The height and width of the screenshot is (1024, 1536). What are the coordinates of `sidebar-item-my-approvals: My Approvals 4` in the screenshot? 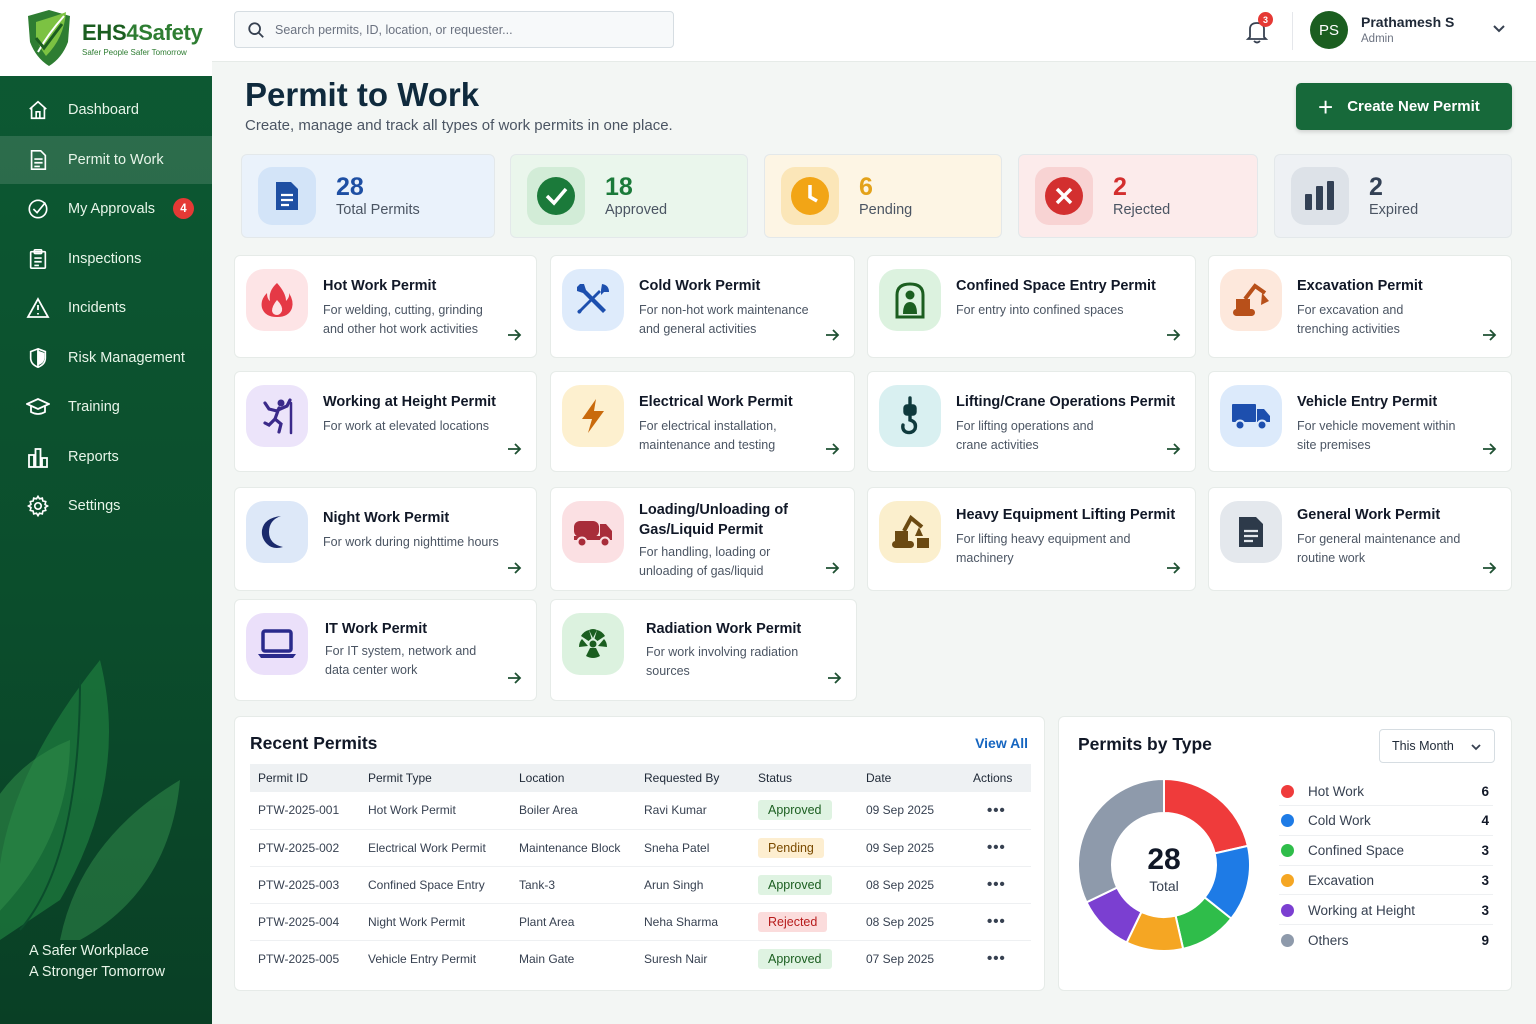 It's located at (106, 209).